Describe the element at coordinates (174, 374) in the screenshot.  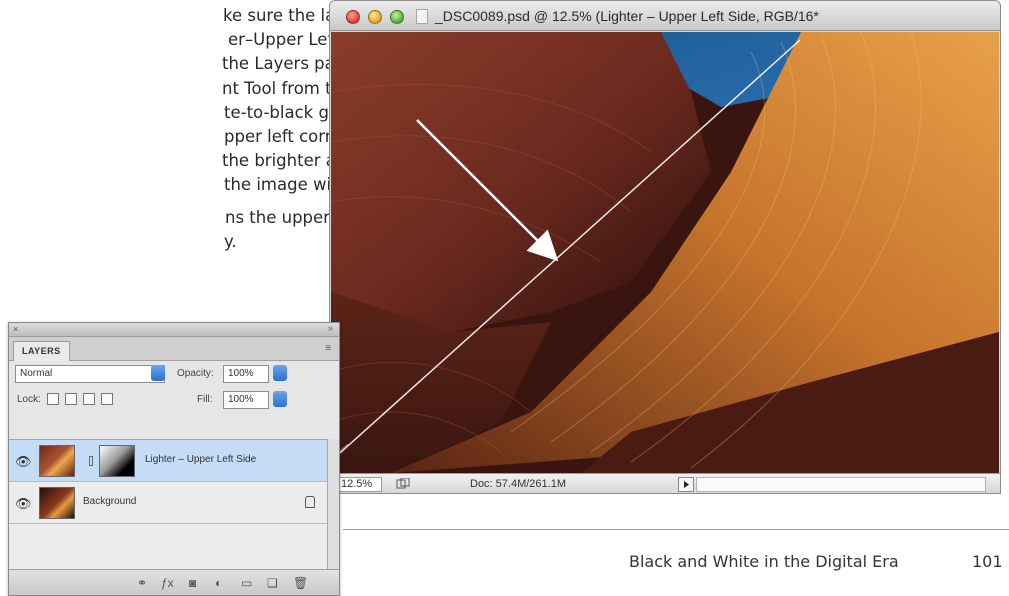
I see `blend-row: Normal Opacity: 100%` at that location.